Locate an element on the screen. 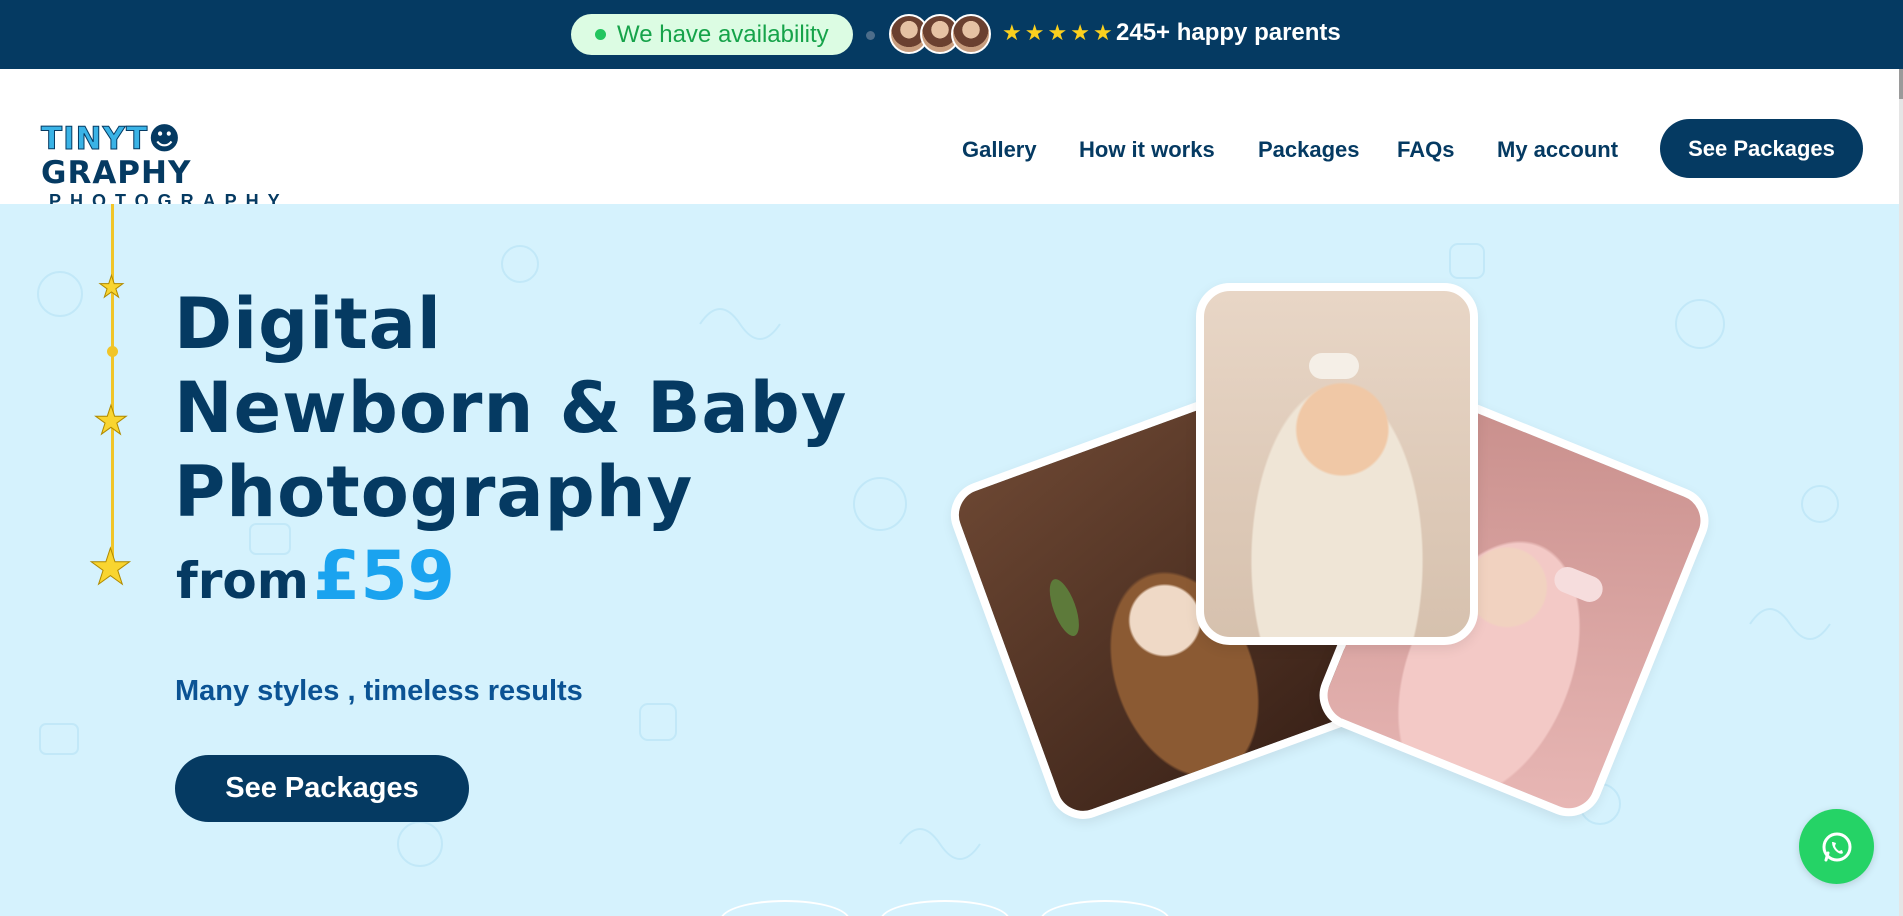 This screenshot has width=1903, height=916. logo-text: GRAPHY is located at coordinates (116, 173).